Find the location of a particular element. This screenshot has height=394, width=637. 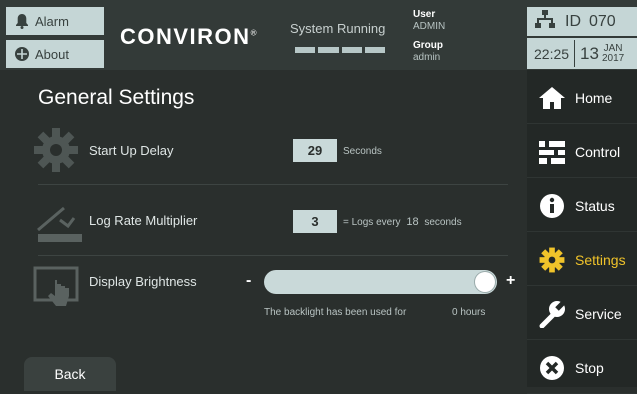

nav-item-label: Status is located at coordinates (595, 205).